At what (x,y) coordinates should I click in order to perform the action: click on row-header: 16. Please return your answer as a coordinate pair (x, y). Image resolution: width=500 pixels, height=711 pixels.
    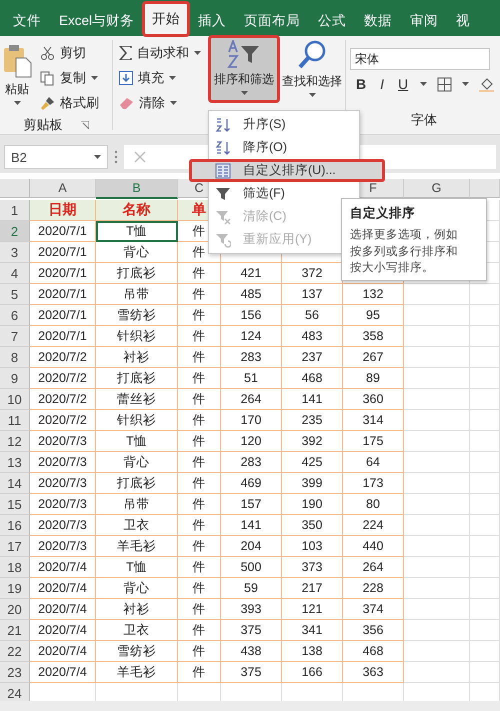
    Looking at the image, I should click on (15, 525).